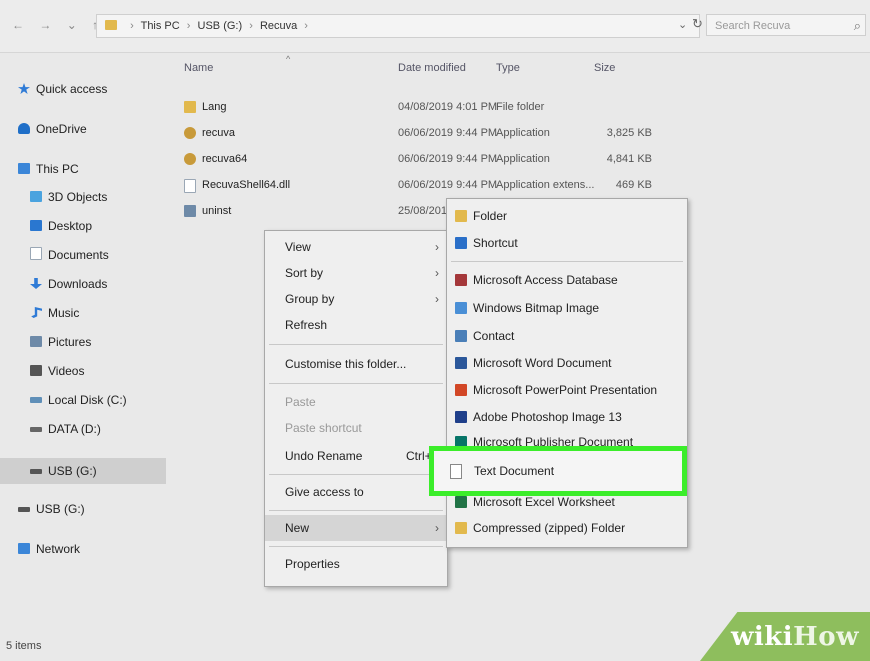 This screenshot has height=661, width=870. What do you see at coordinates (567, 417) in the screenshot?
I see `submenu-item-photoshop: Adobe Photoshop Image 13` at bounding box center [567, 417].